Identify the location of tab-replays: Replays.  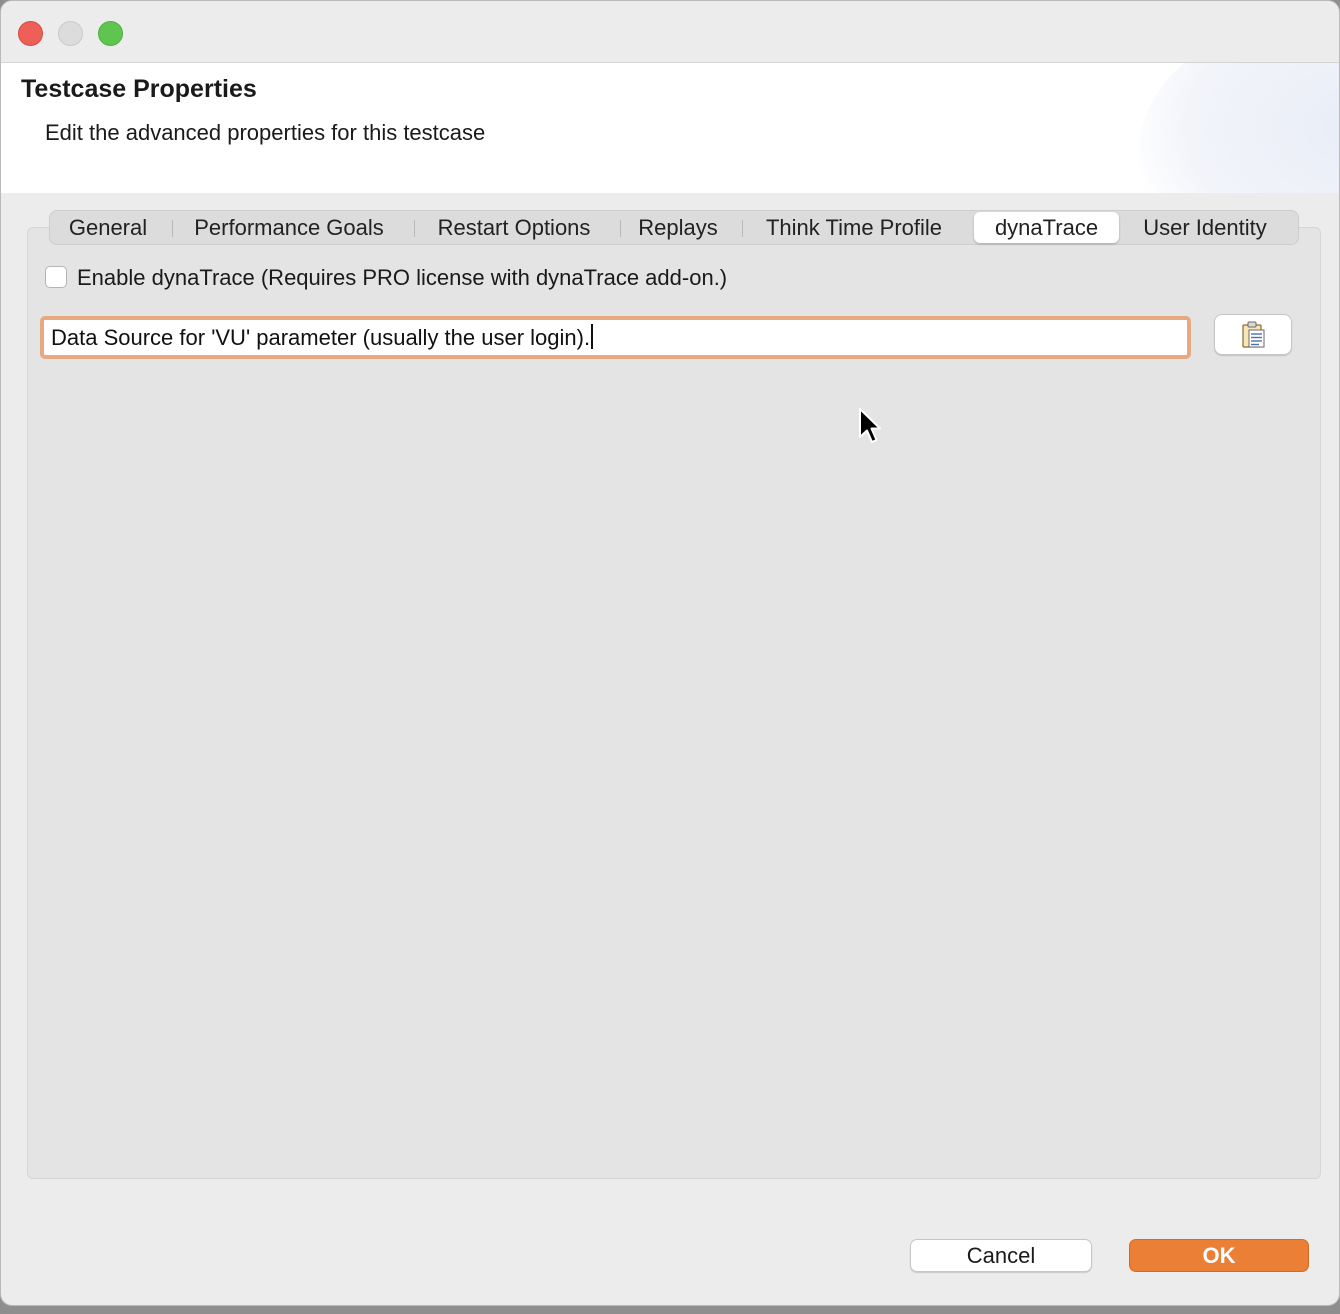
(678, 227).